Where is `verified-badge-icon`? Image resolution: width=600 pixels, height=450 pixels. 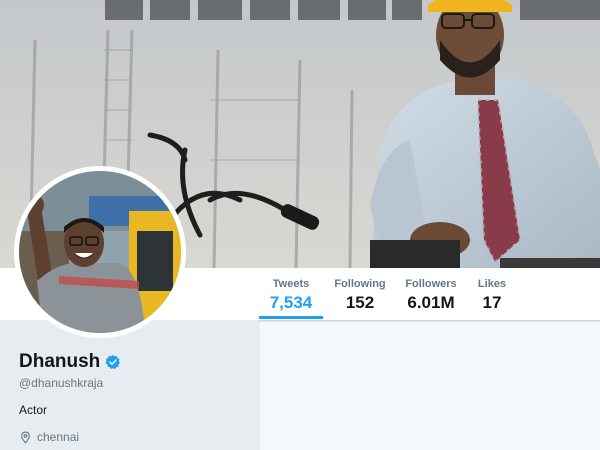
verified-badge-icon is located at coordinates (113, 362).